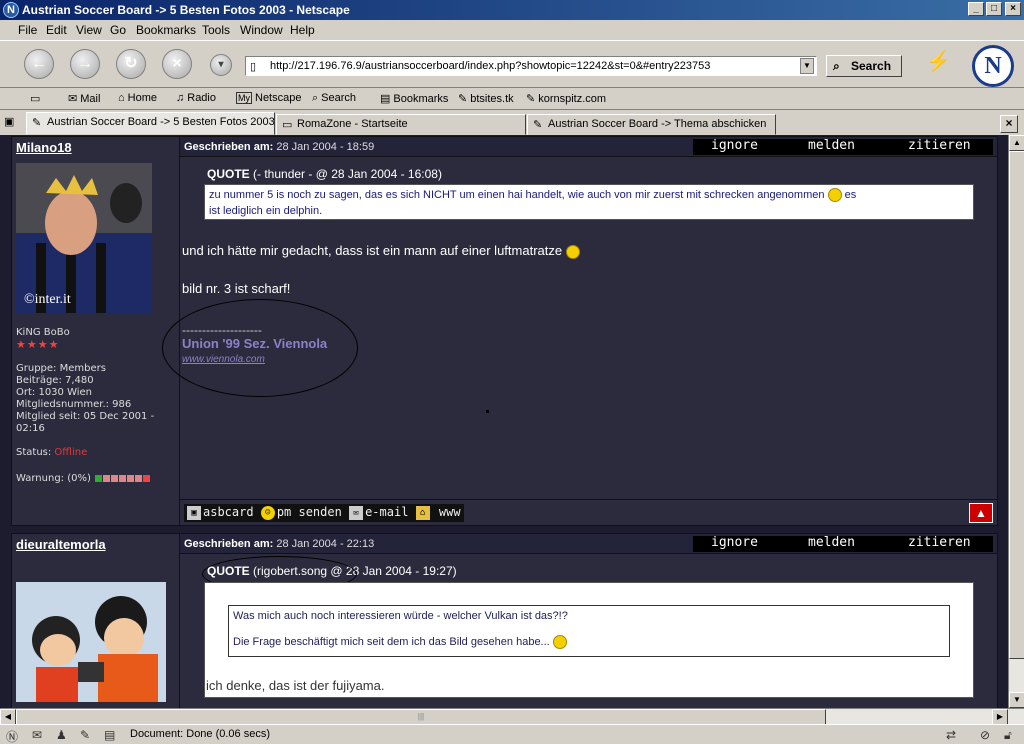  Describe the element at coordinates (951, 735) in the screenshot. I see `online-status-icon: ⇄` at that location.